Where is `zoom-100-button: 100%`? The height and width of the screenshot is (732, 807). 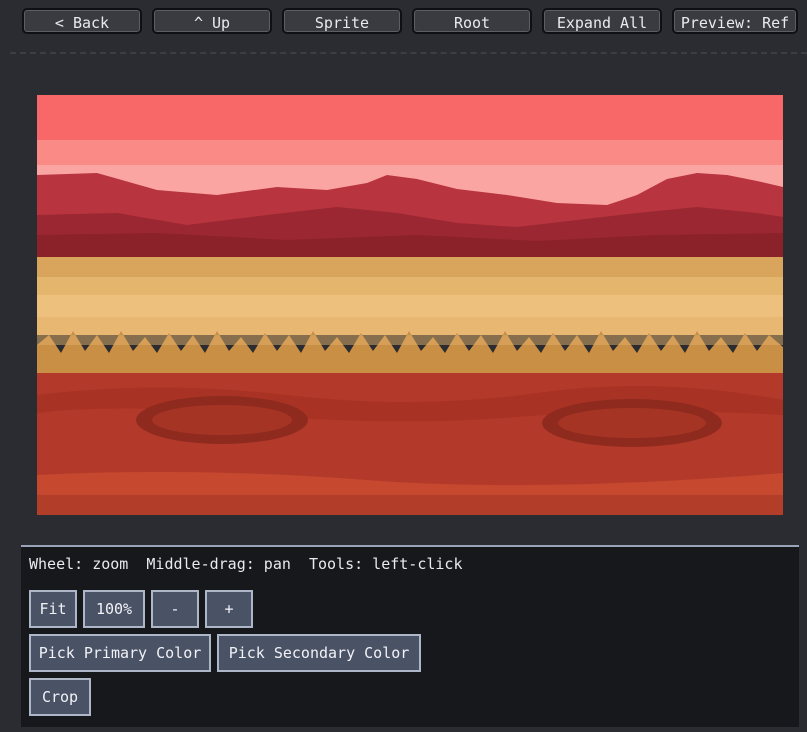
zoom-100-button: 100% is located at coordinates (114, 609).